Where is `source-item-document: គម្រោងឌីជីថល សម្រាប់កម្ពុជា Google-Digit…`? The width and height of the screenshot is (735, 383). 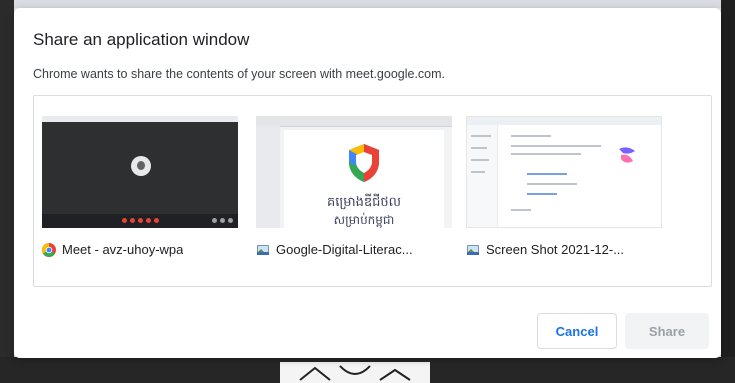 source-item-document: គម្រោងឌីជីថល សម្រាប់កម្ពុជា Google-Digit… is located at coordinates (350, 188).